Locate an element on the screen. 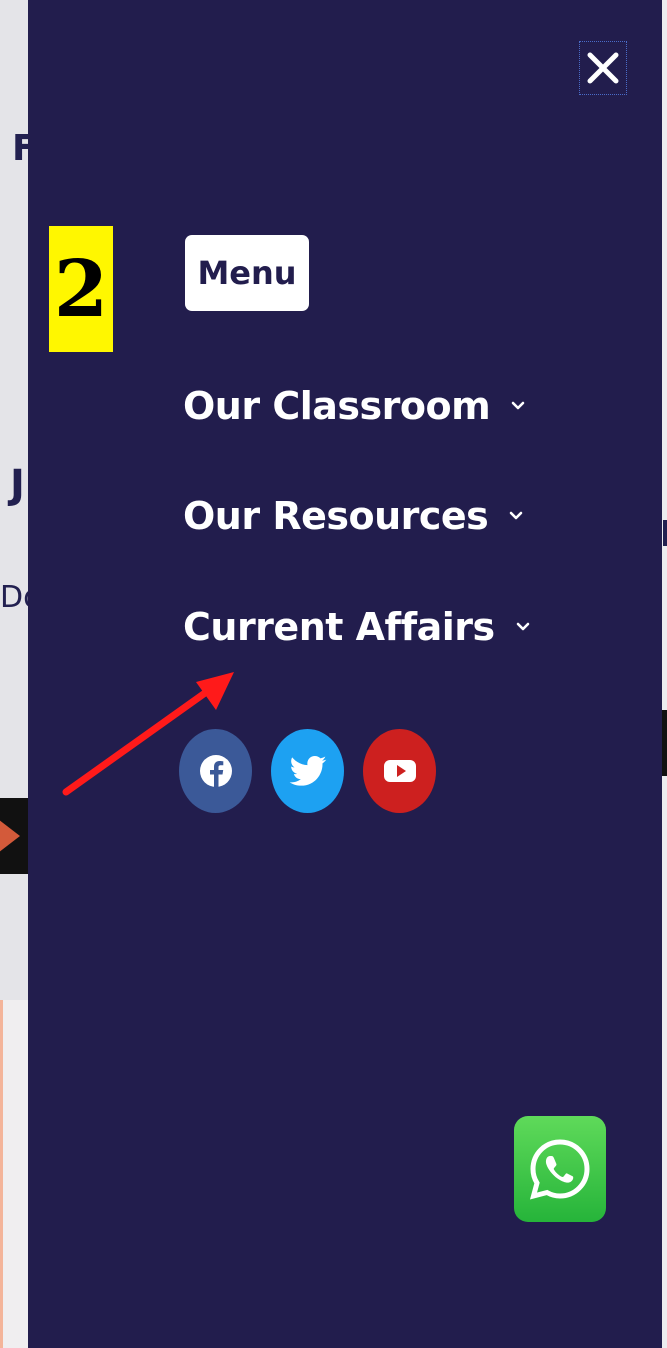 Image resolution: width=667 pixels, height=1348 pixels. whatsapp-button is located at coordinates (560, 1169).